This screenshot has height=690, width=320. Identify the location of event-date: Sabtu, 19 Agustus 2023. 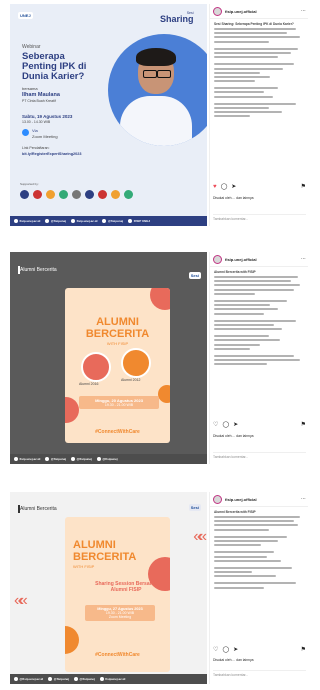
(47, 116).